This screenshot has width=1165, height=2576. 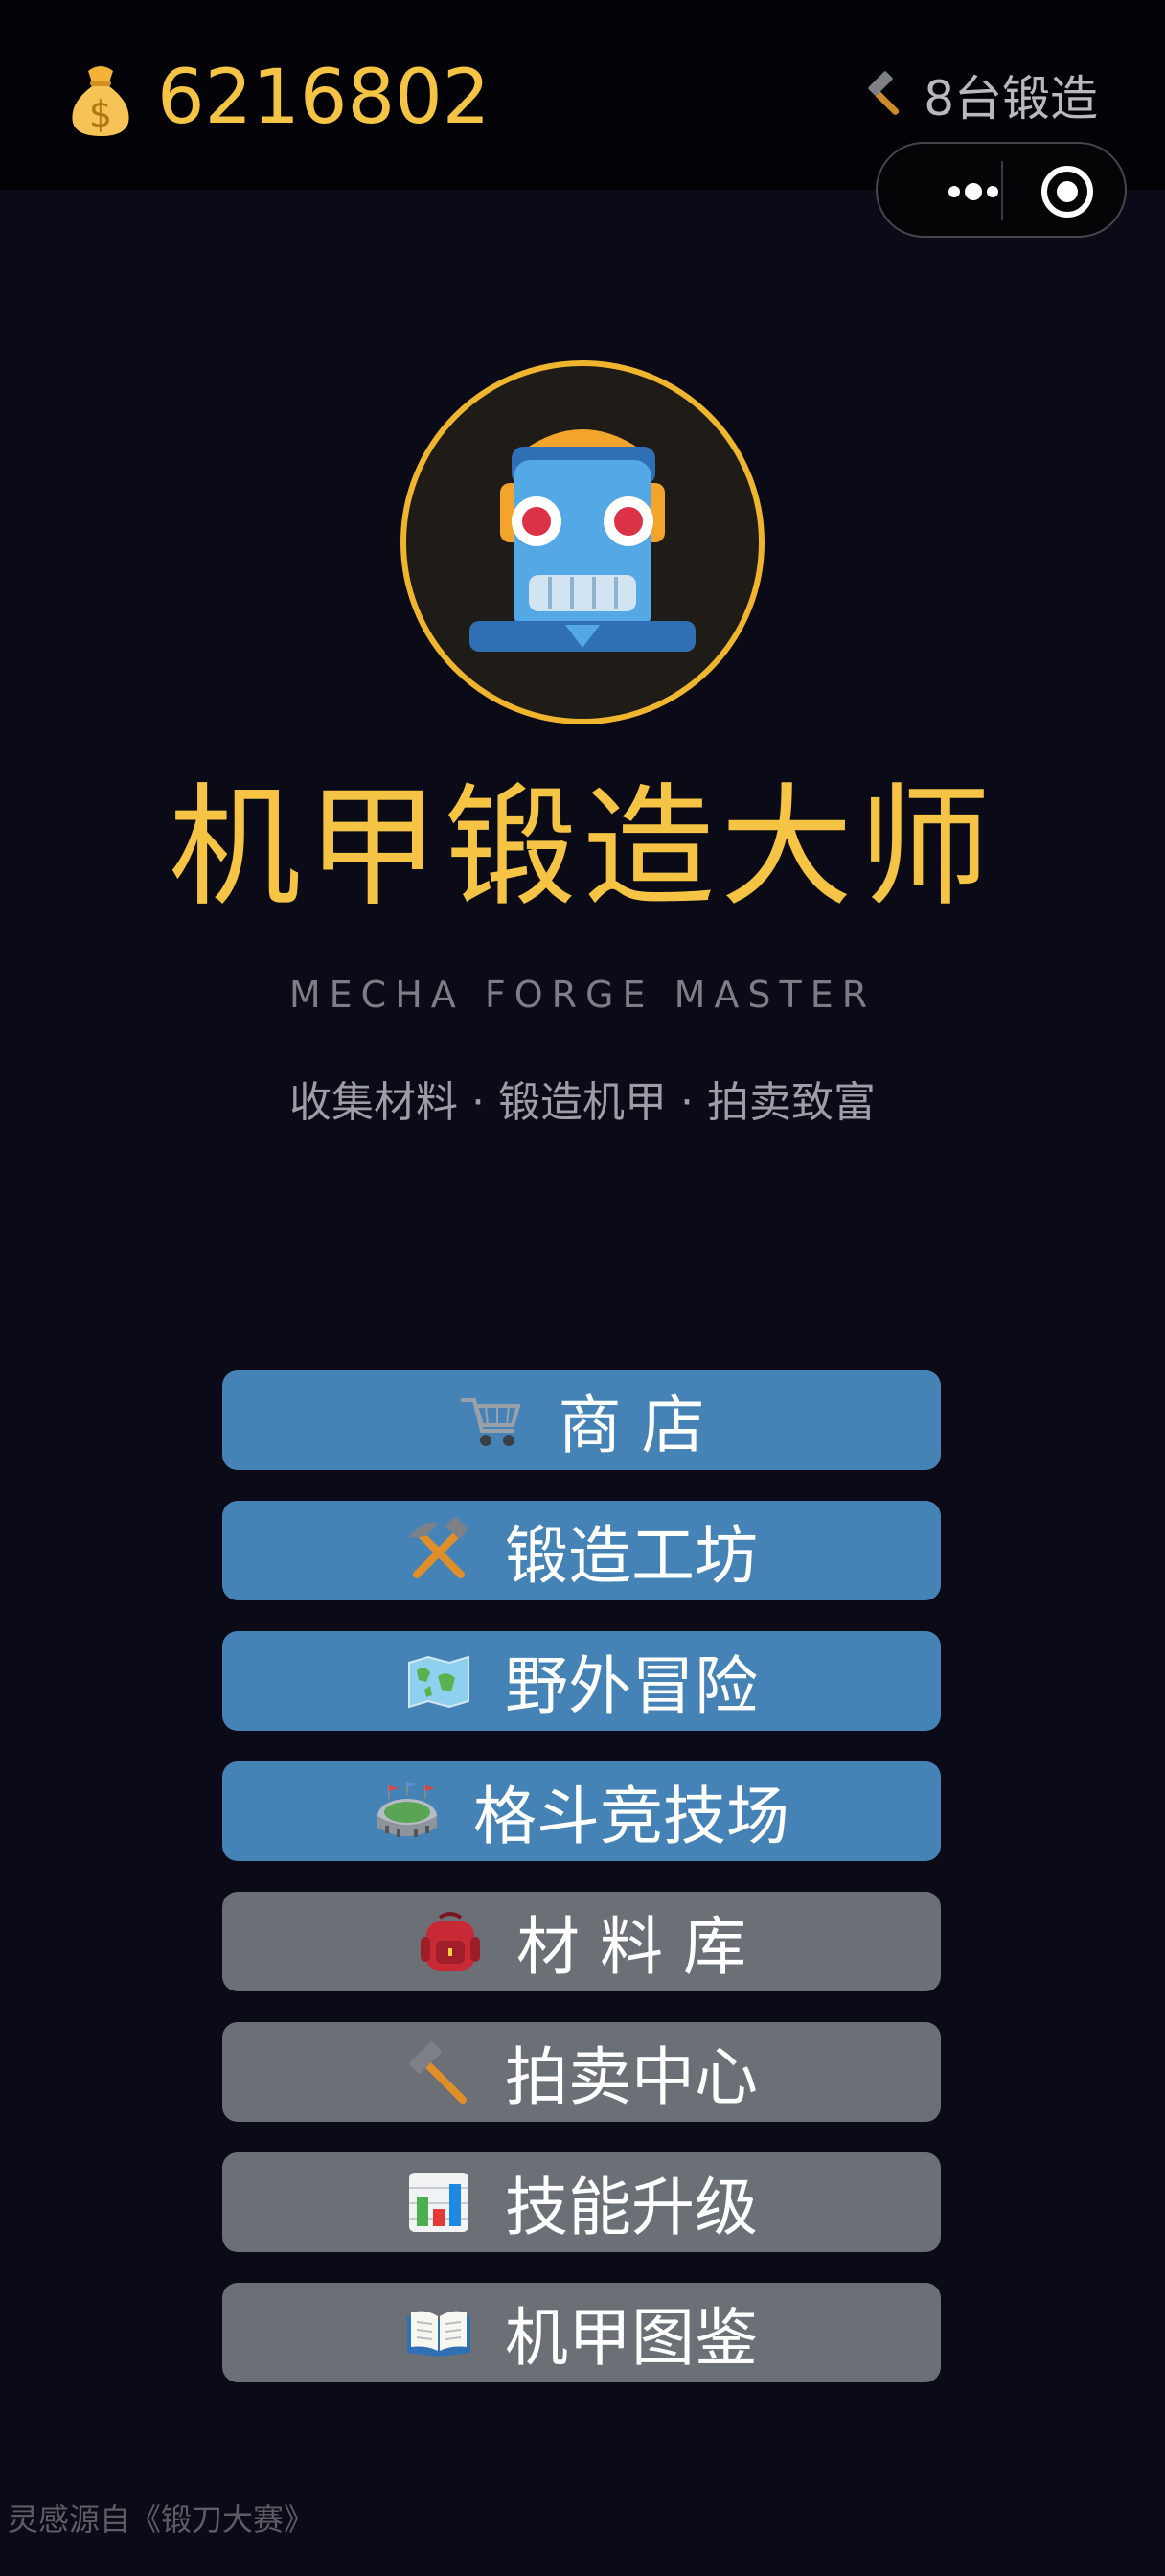 I want to click on capsule-divider, so click(x=1002, y=190).